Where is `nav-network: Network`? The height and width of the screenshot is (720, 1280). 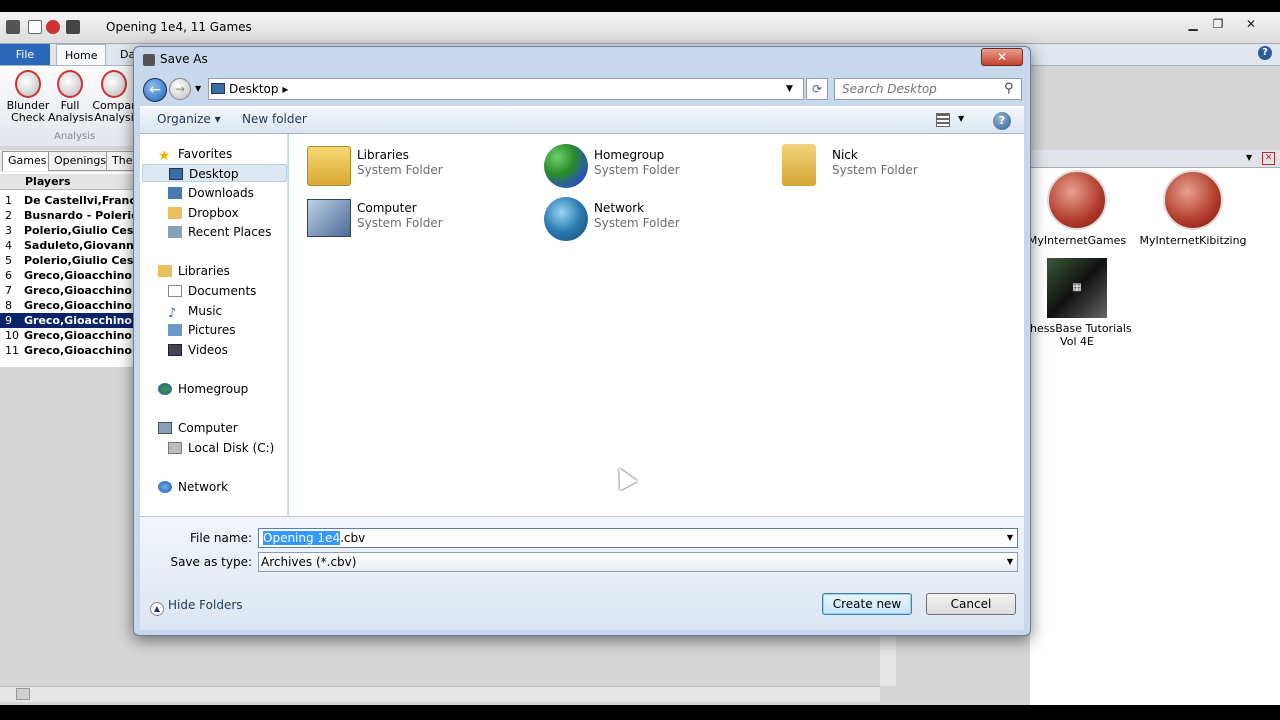
nav-network: Network is located at coordinates (193, 487).